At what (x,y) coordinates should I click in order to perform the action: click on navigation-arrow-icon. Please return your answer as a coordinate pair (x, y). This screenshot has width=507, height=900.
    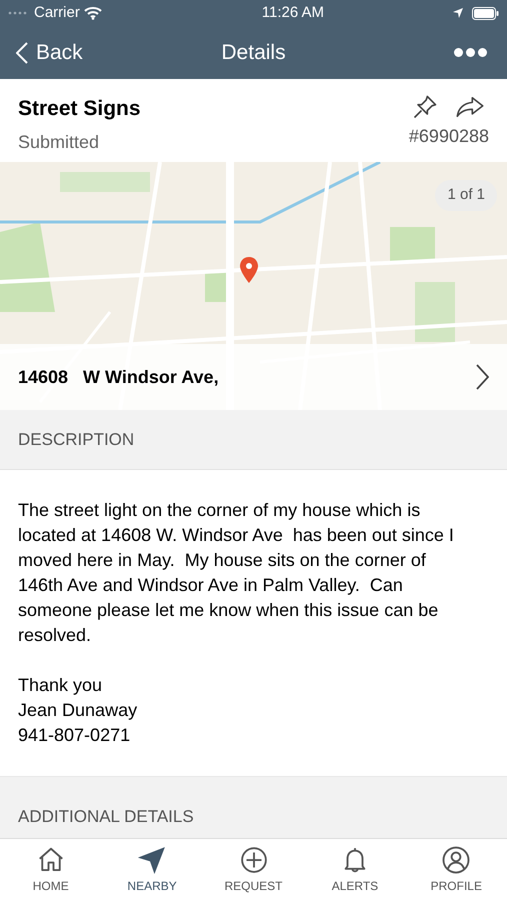
    Looking at the image, I should click on (152, 859).